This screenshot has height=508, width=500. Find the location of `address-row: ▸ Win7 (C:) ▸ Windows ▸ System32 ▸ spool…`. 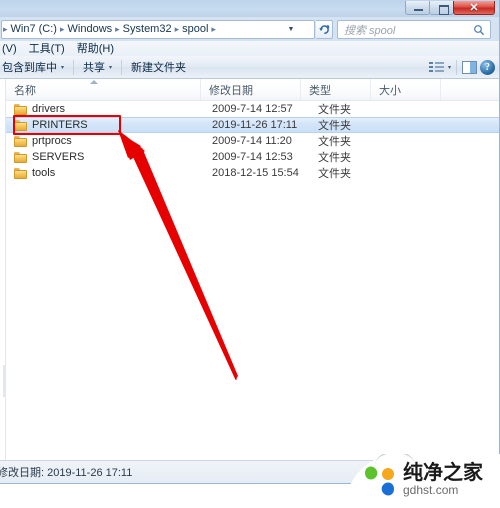

address-row: ▸ Win7 (C:) ▸ Windows ▸ System32 ▸ spool… is located at coordinates (249, 29).